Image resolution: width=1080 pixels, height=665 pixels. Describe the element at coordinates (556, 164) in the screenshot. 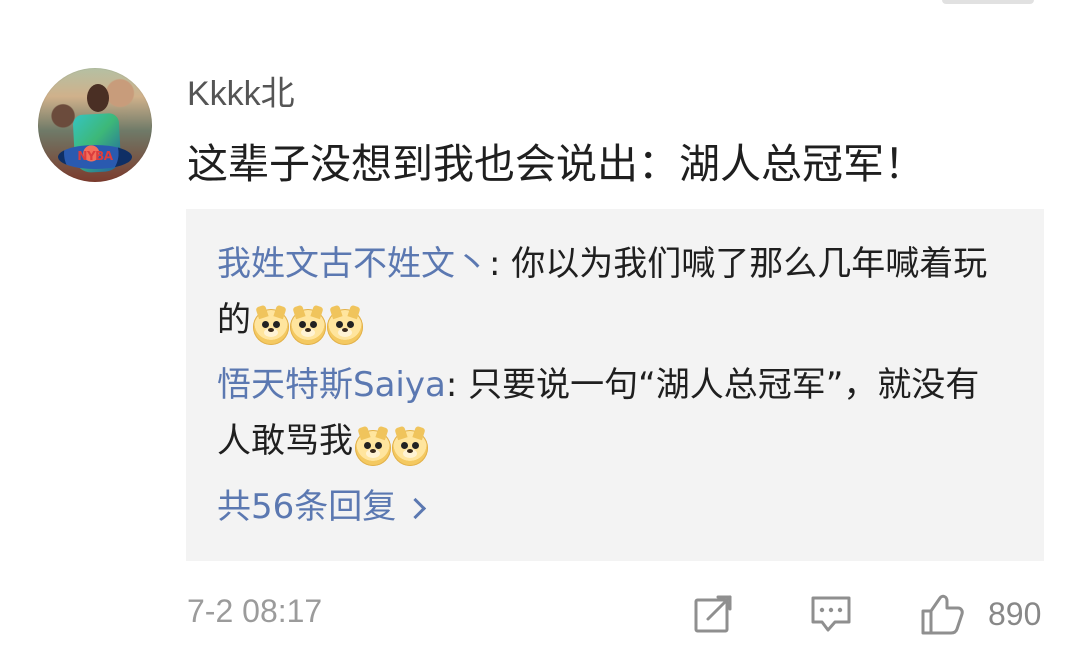

I see `comment-text: 这辈子没想到我也会说出：湖人总冠军！` at that location.